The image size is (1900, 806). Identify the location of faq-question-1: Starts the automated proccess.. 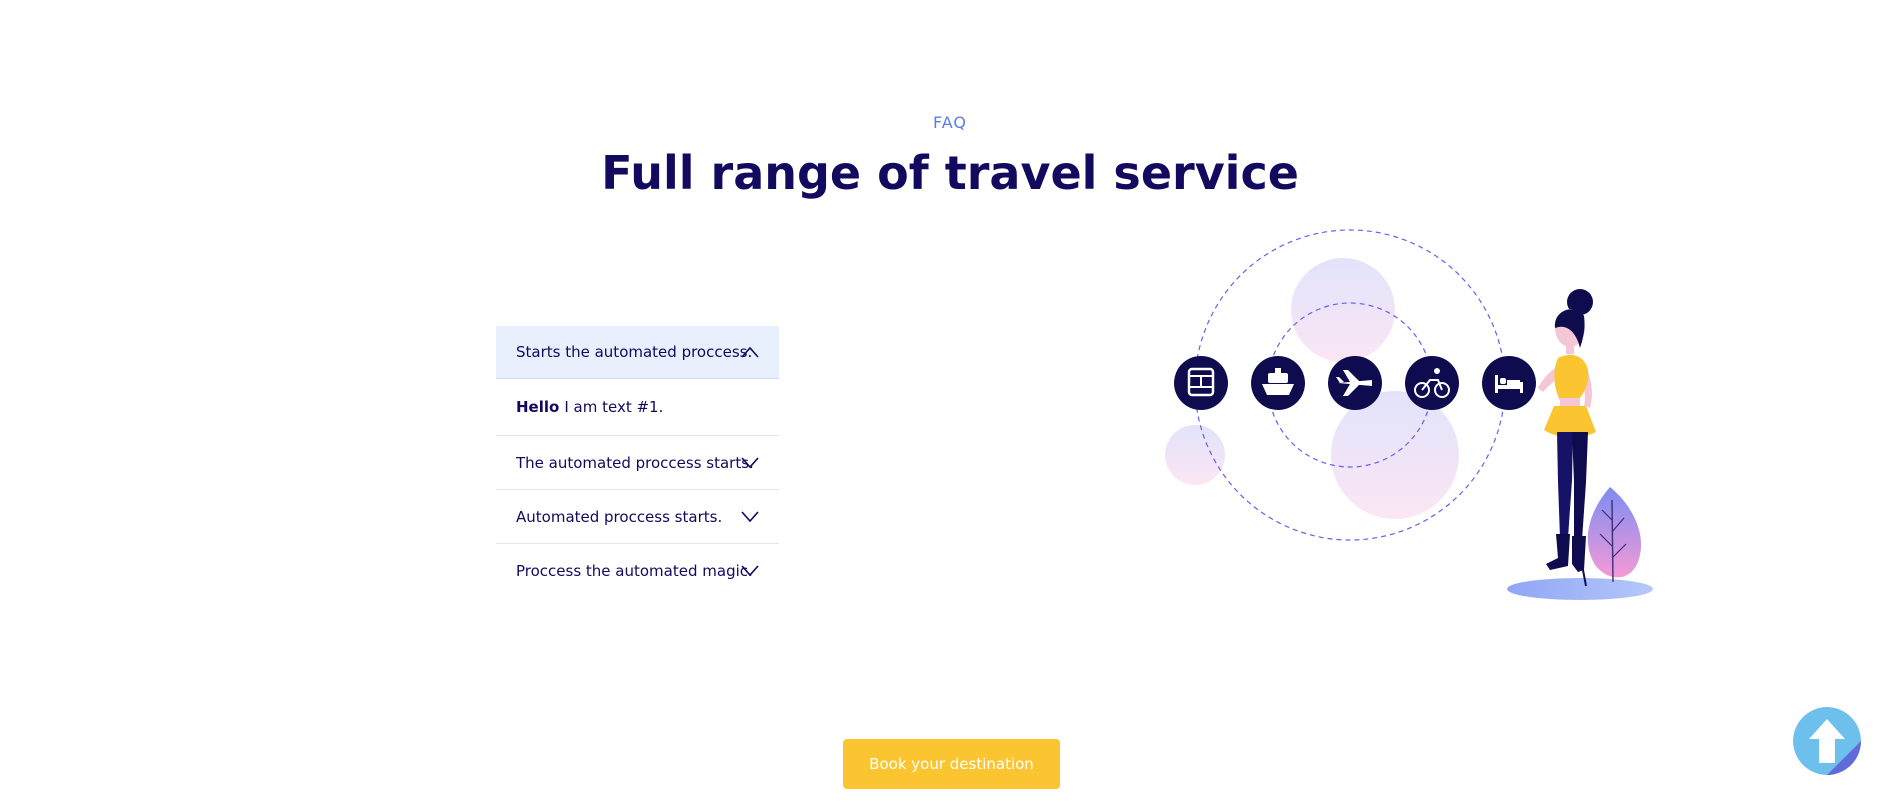
(637, 352).